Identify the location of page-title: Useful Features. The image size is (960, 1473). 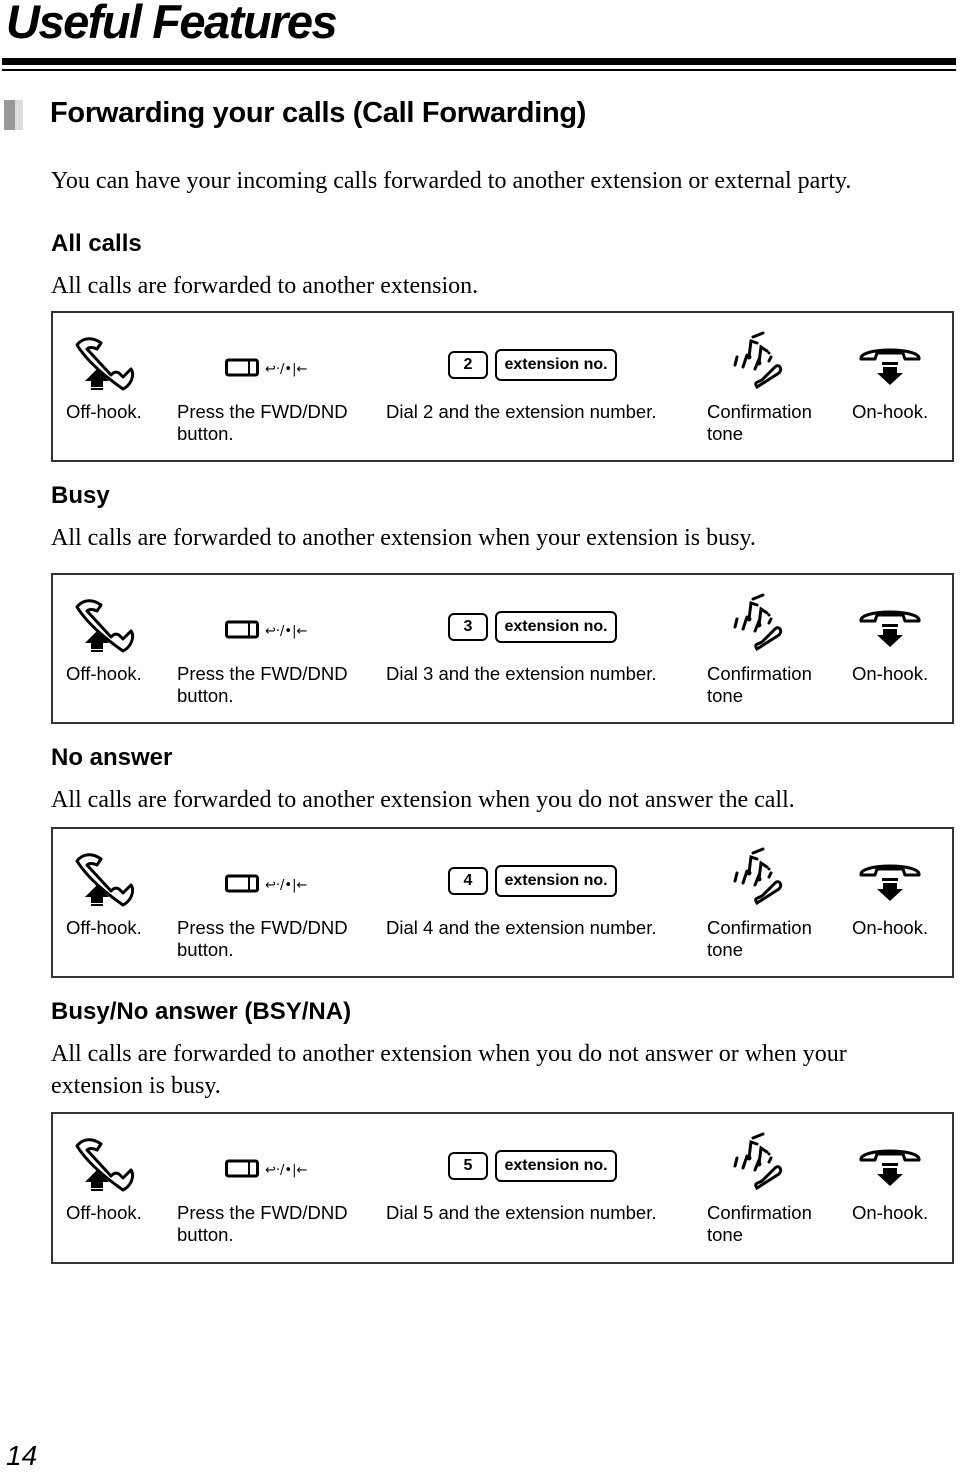
(172, 24).